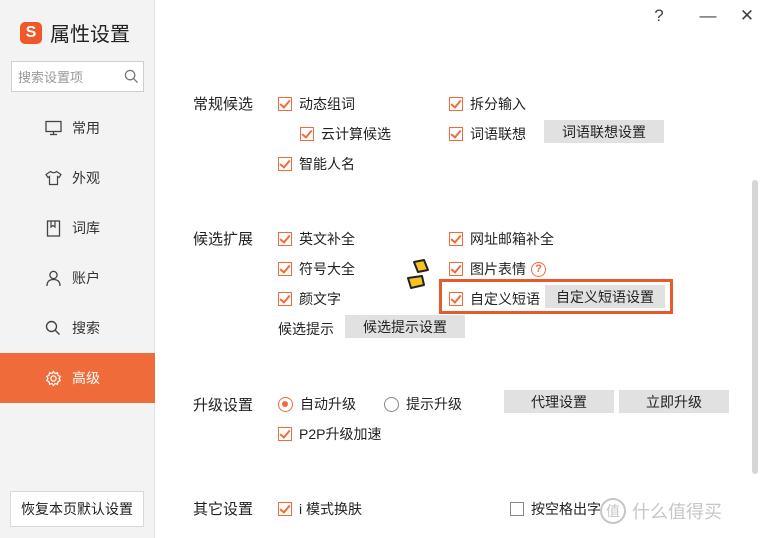 The height and width of the screenshot is (538, 769). Describe the element at coordinates (90, 35) in the screenshot. I see `app-title: 属性设置` at that location.